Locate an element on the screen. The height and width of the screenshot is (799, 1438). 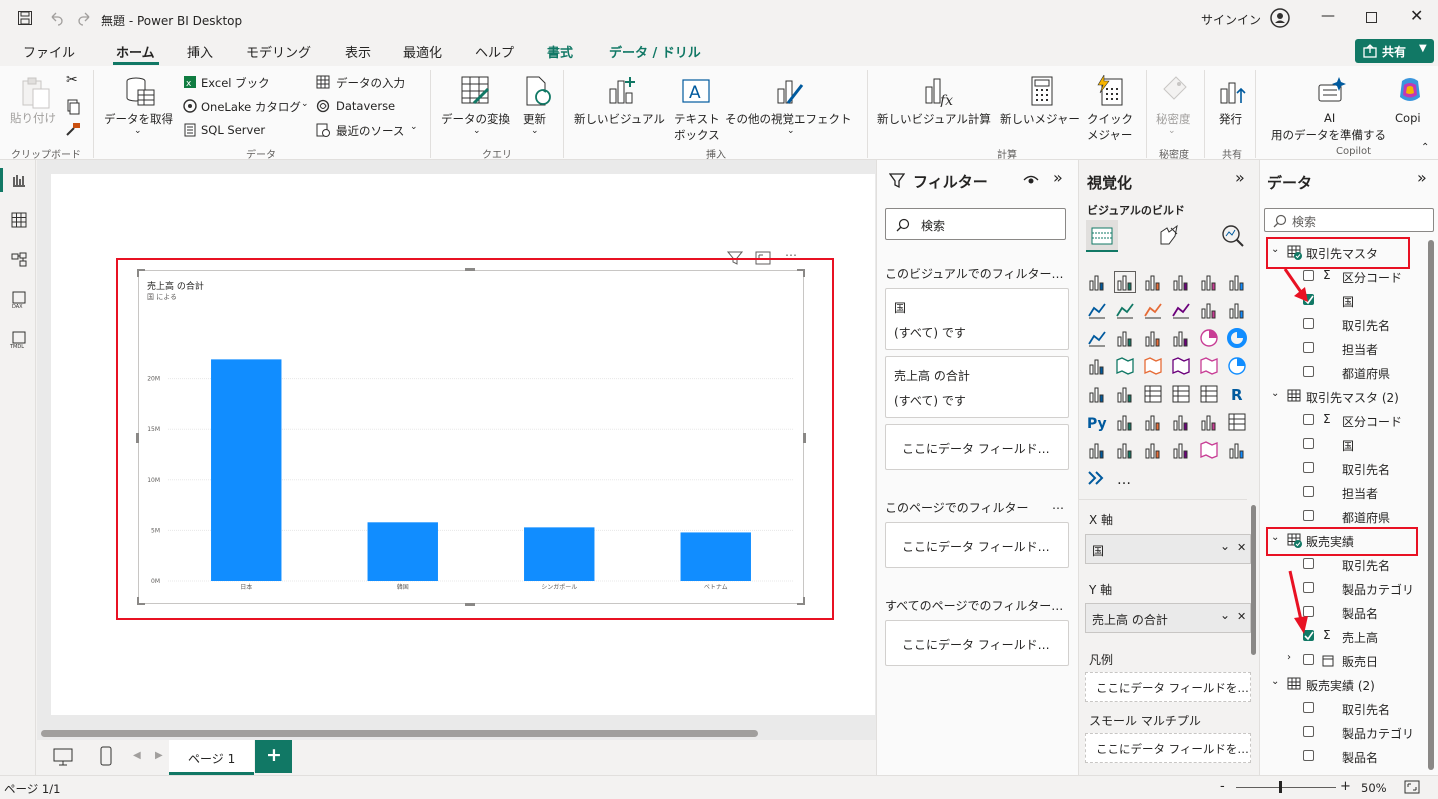
new-measure-icon is located at coordinates (1042, 91).